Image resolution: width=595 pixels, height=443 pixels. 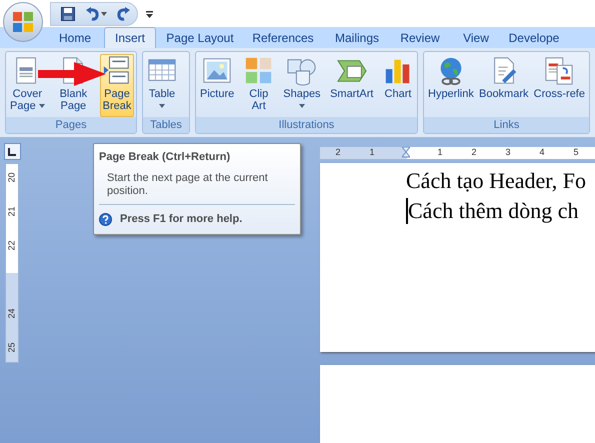 What do you see at coordinates (451, 94) in the screenshot?
I see `button-label: Hyperlink` at bounding box center [451, 94].